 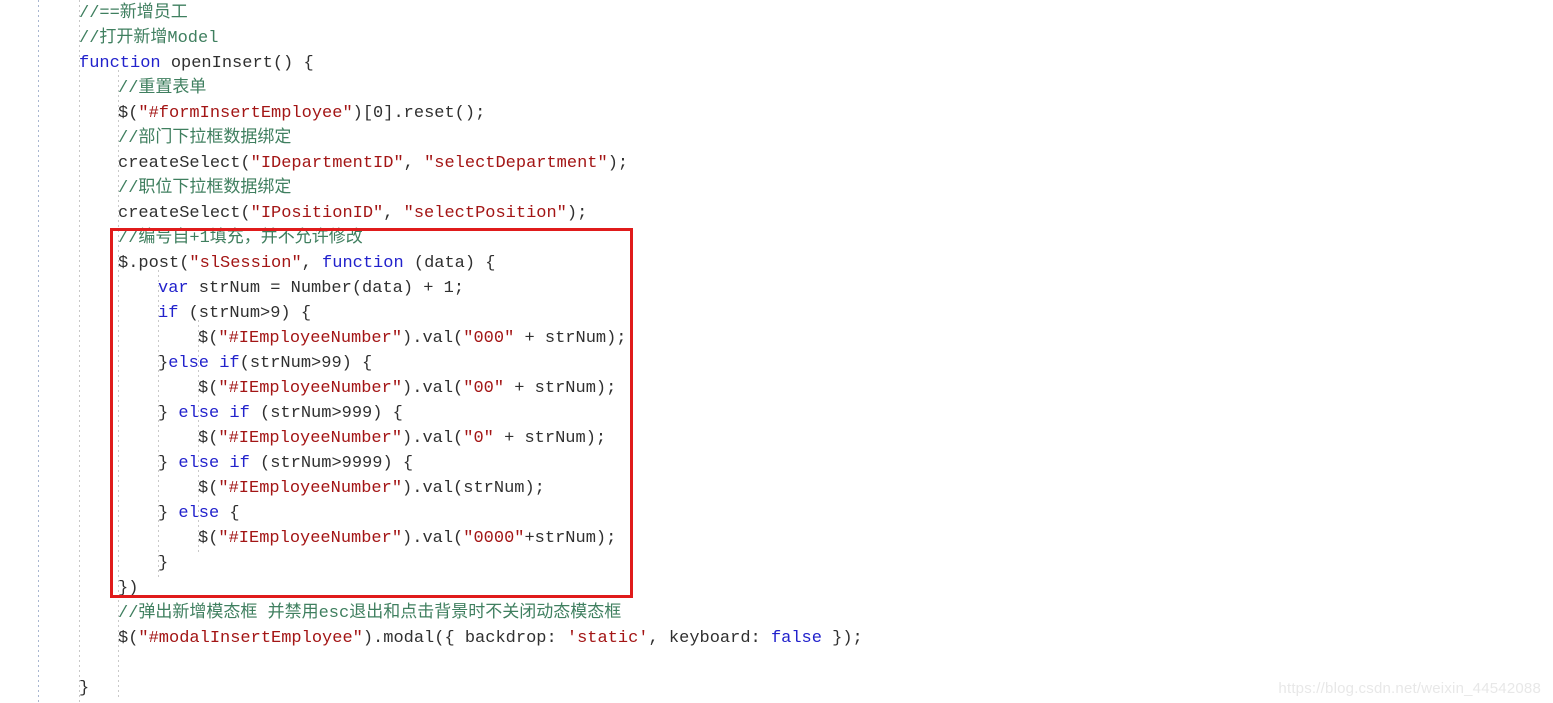 I want to click on code-line: var strNum = Number(data) + 1;, so click(x=311, y=288).